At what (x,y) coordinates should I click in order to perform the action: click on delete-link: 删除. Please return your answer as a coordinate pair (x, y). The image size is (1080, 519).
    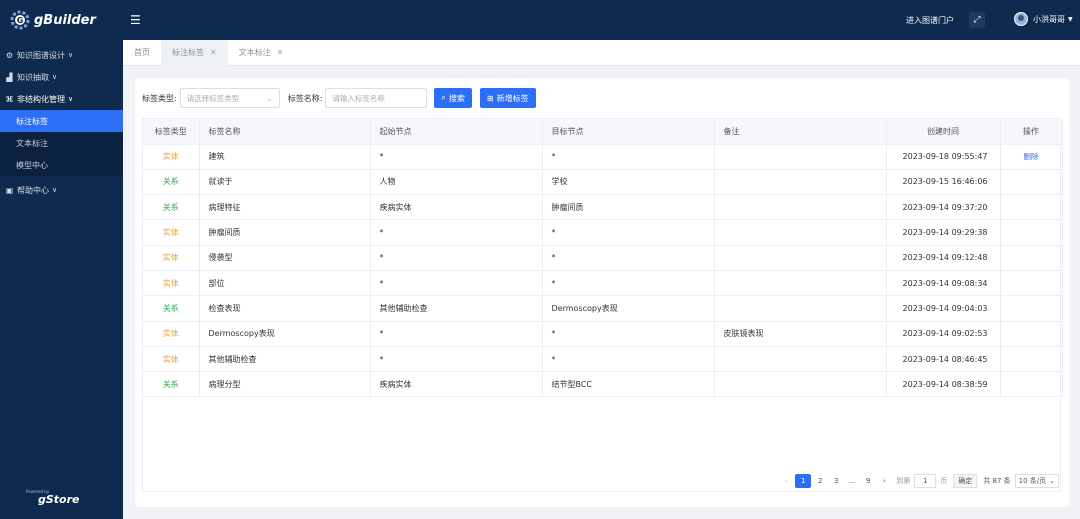
    Looking at the image, I should click on (1031, 156).